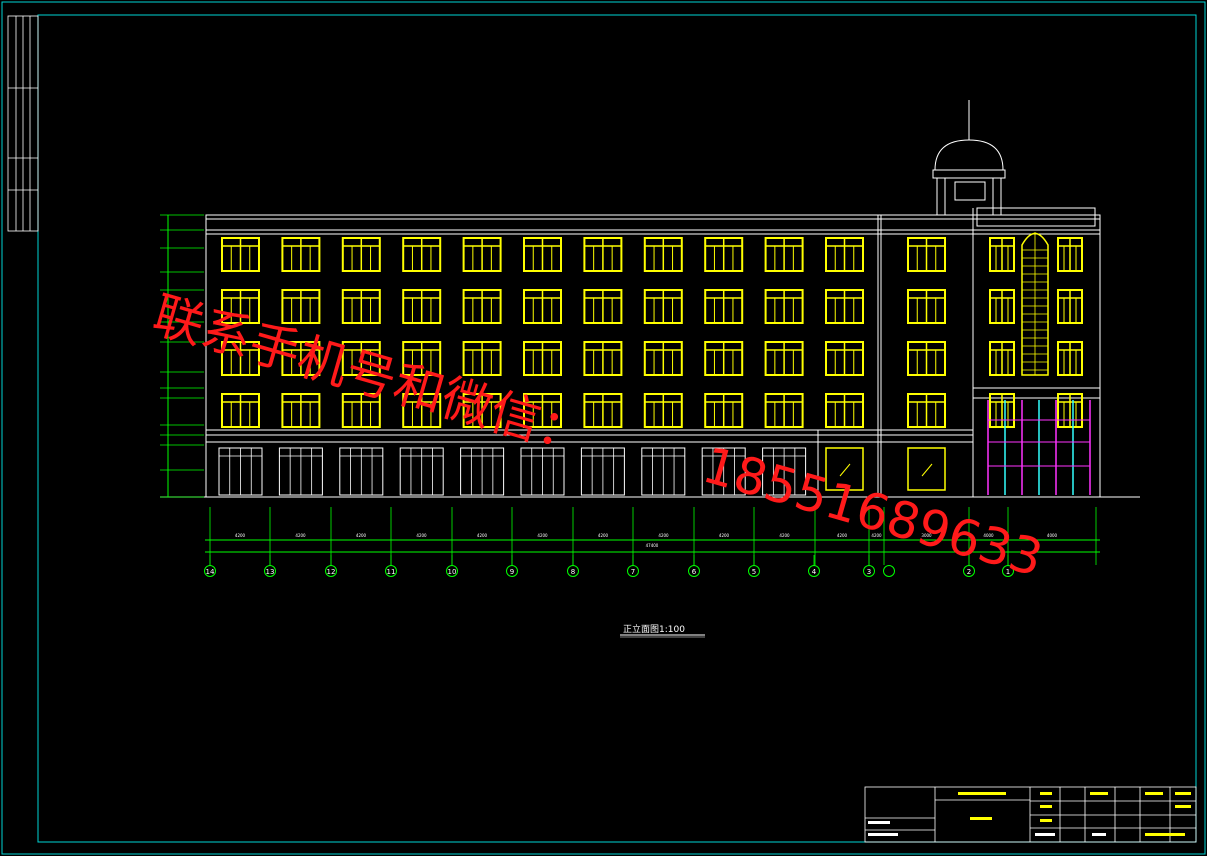 This screenshot has height=856, width=1207. I want to click on arched-window, so click(1035, 304).